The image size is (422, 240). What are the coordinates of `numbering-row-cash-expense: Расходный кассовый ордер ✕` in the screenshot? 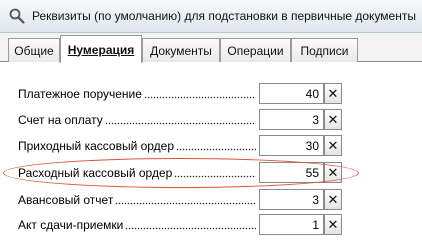 It's located at (211, 173).